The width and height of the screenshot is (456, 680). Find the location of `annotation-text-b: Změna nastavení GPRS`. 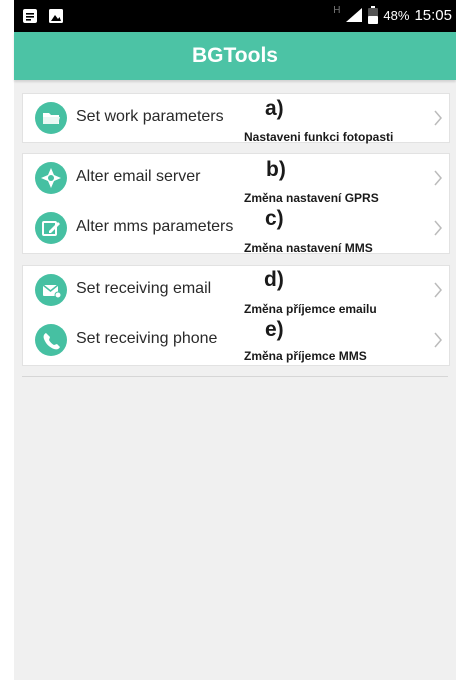

annotation-text-b: Změna nastavení GPRS is located at coordinates (311, 198).